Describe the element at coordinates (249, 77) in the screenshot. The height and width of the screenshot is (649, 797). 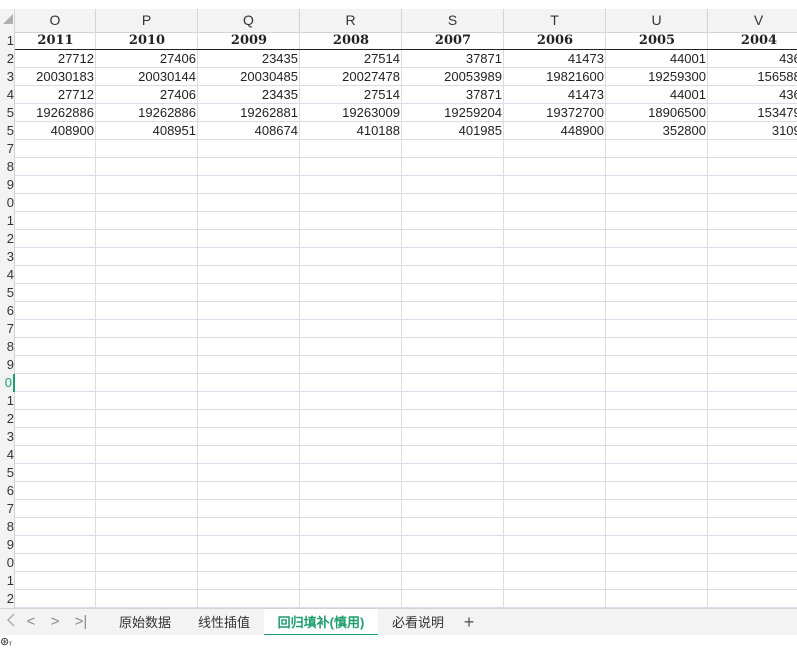
I see `data-cell: 20030485` at that location.